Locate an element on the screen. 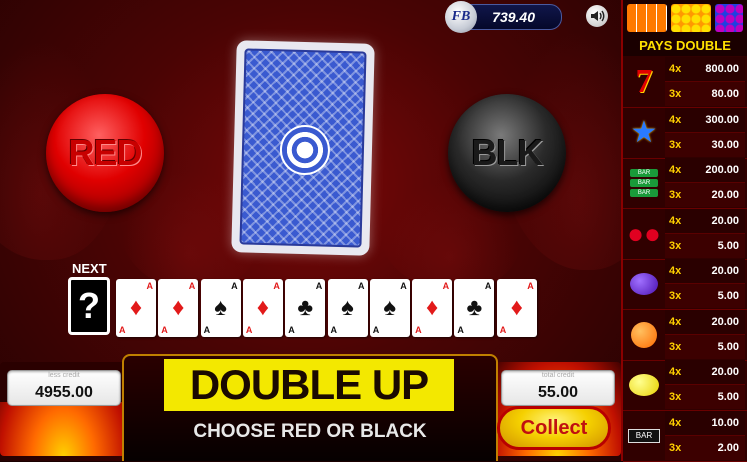  card-back-pattern is located at coordinates (303, 148).